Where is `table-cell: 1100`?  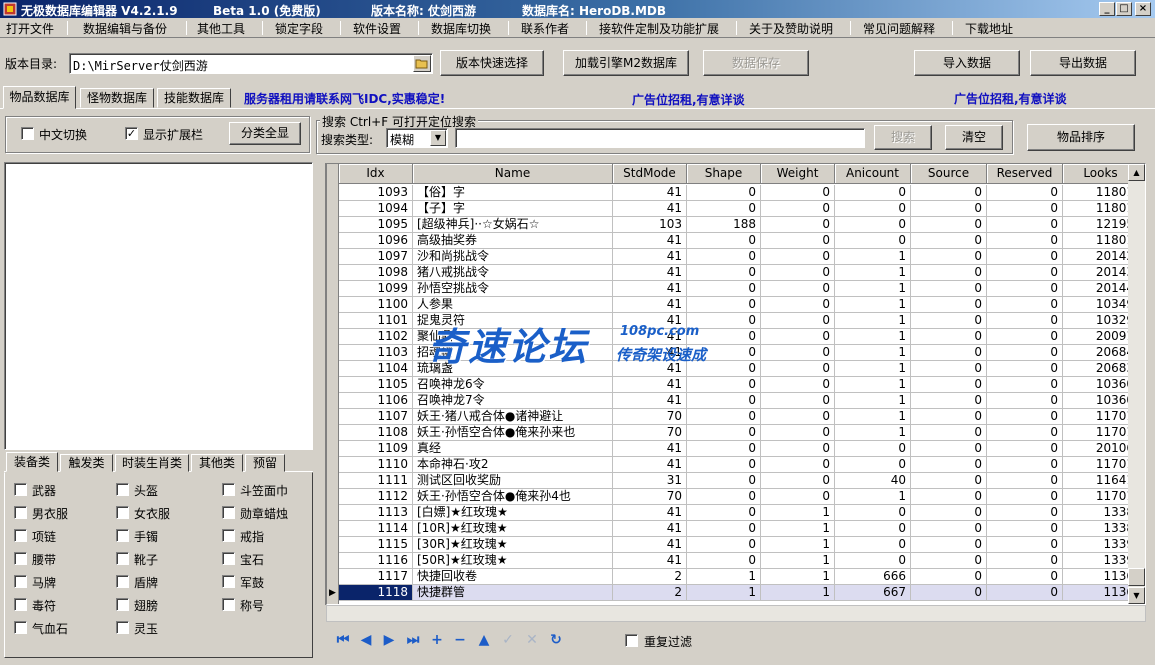
table-cell: 1100 is located at coordinates (376, 305).